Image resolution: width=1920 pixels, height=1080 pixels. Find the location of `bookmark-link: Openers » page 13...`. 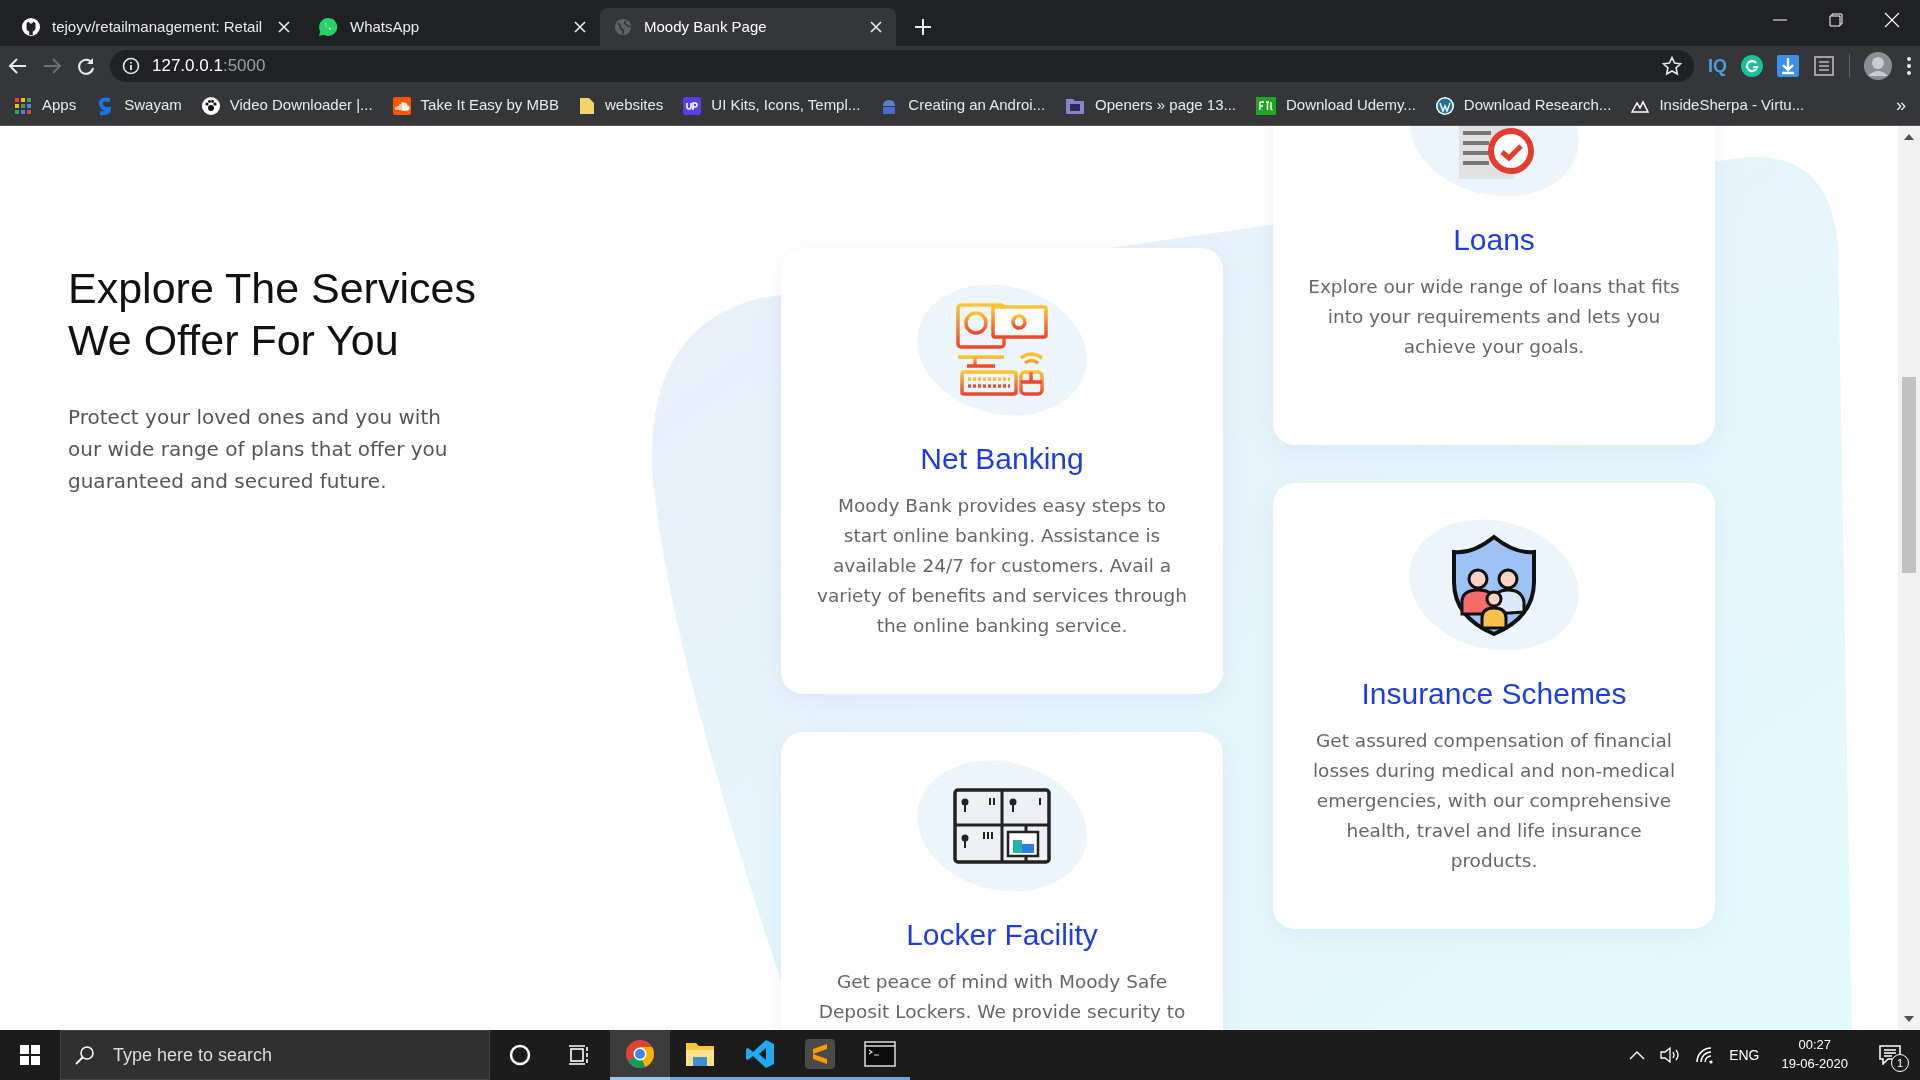

bookmark-link: Openers » page 13... is located at coordinates (1150, 105).